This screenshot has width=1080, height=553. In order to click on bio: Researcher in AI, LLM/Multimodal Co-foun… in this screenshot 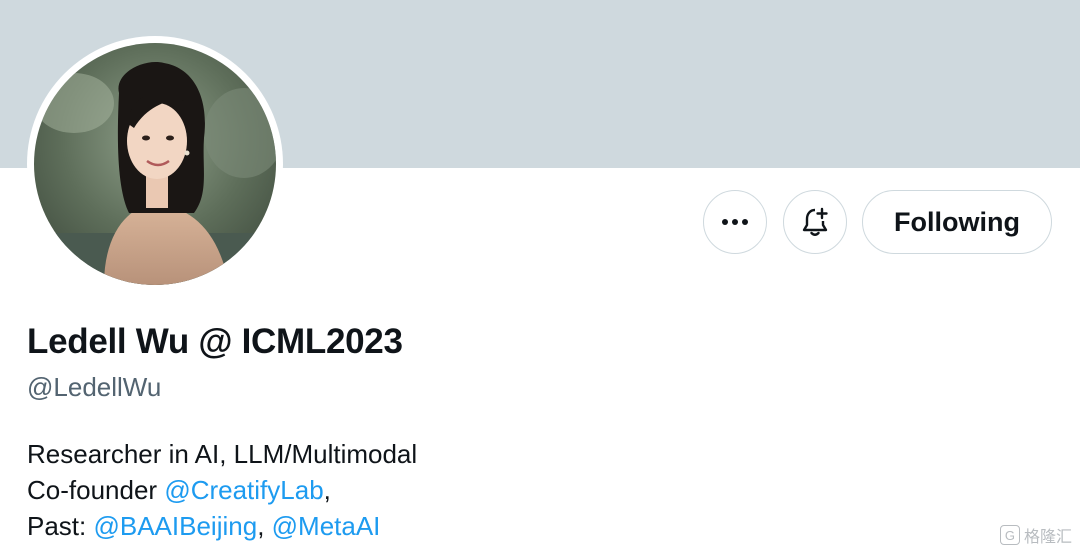, I will do `click(222, 490)`.